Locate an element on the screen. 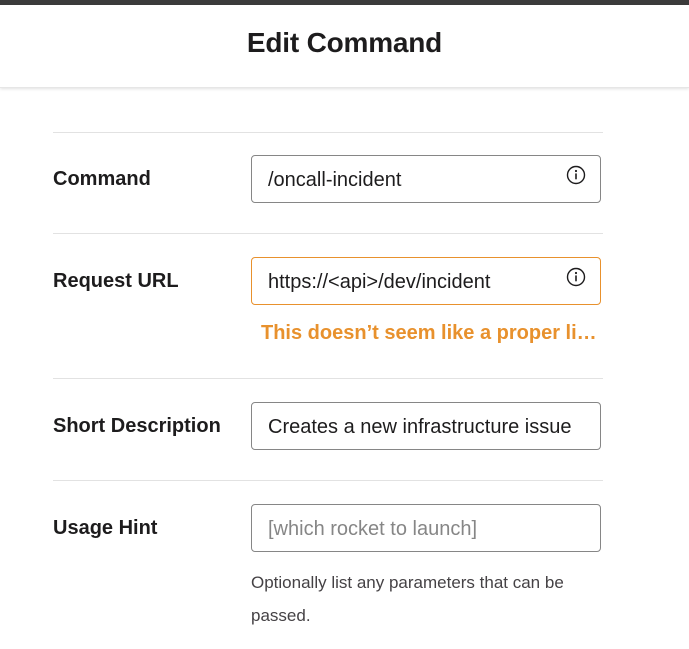  request-url-input-value: https://<api>/dev/incident is located at coordinates (379, 282).